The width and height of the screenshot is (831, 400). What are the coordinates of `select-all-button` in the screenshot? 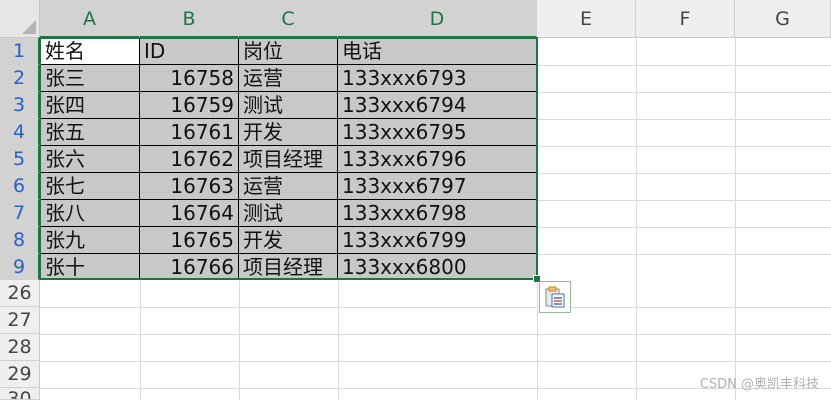 It's located at (20, 19).